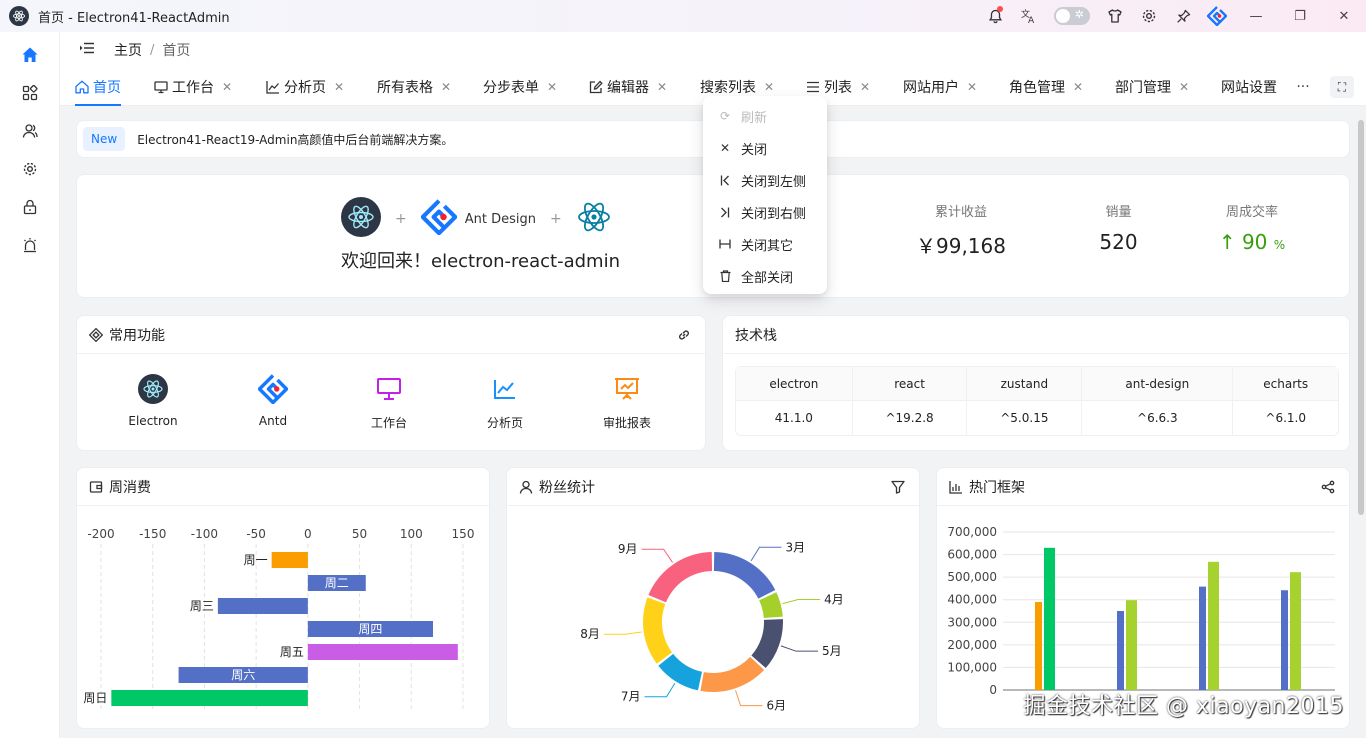  Describe the element at coordinates (305, 87) in the screenshot. I see `tab-analysis: 分析页 ✕` at that location.